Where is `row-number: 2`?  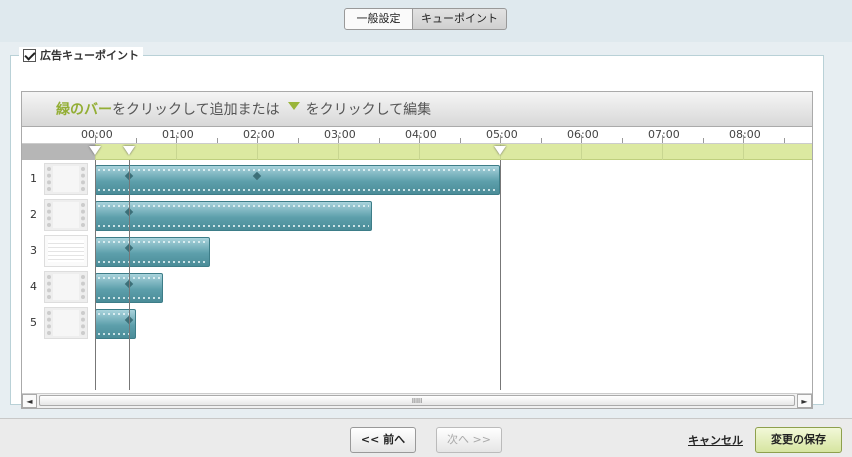 row-number: 2 is located at coordinates (33, 214).